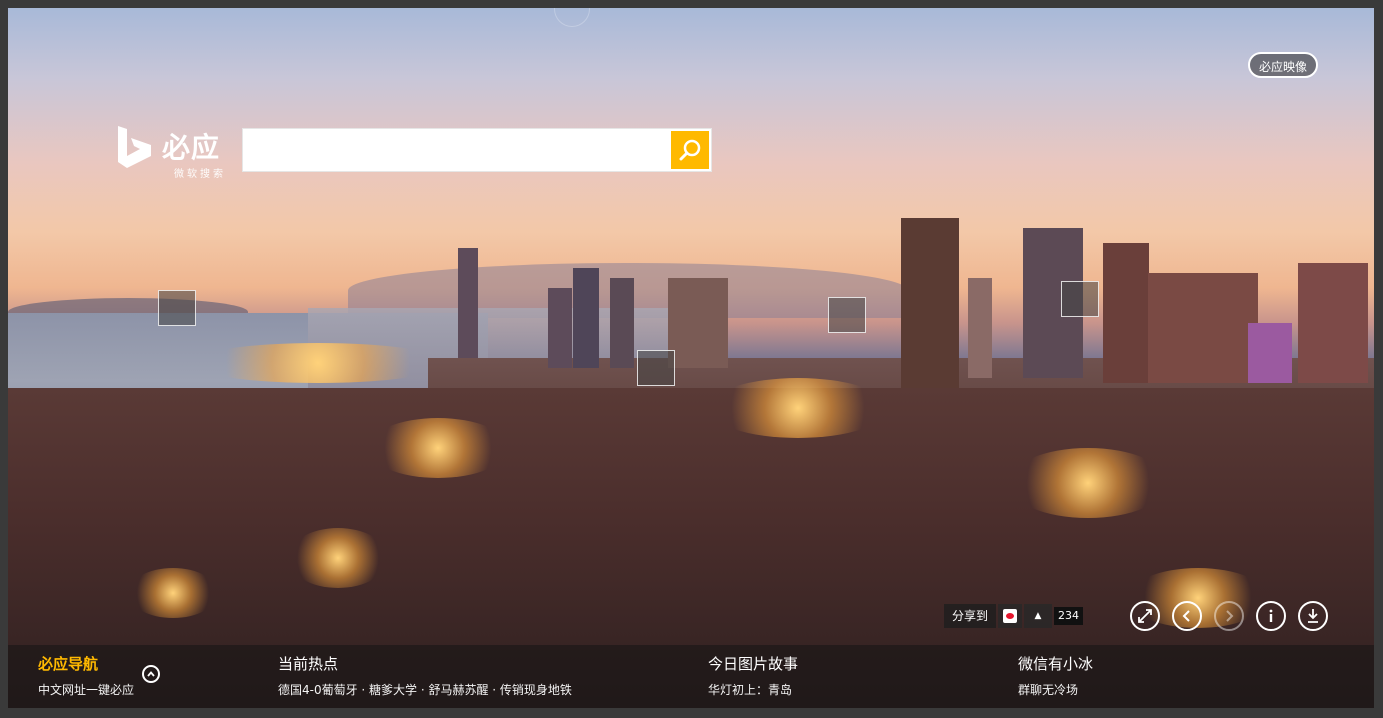  I want to click on previous-image-button, so click(1187, 616).